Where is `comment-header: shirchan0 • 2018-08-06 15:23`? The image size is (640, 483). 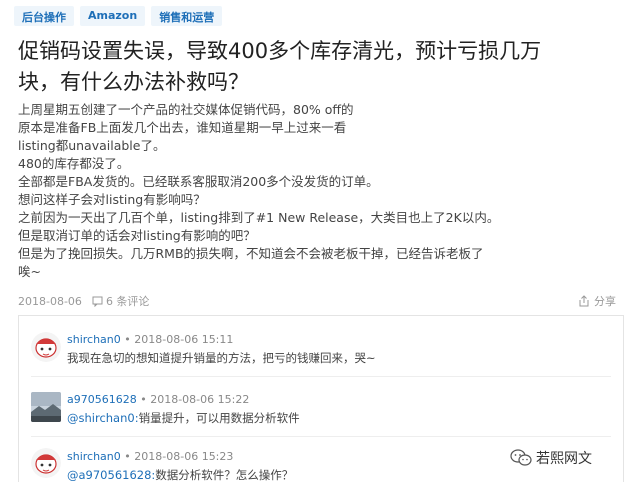 comment-header: shirchan0 • 2018-08-06 15:23 is located at coordinates (150, 456).